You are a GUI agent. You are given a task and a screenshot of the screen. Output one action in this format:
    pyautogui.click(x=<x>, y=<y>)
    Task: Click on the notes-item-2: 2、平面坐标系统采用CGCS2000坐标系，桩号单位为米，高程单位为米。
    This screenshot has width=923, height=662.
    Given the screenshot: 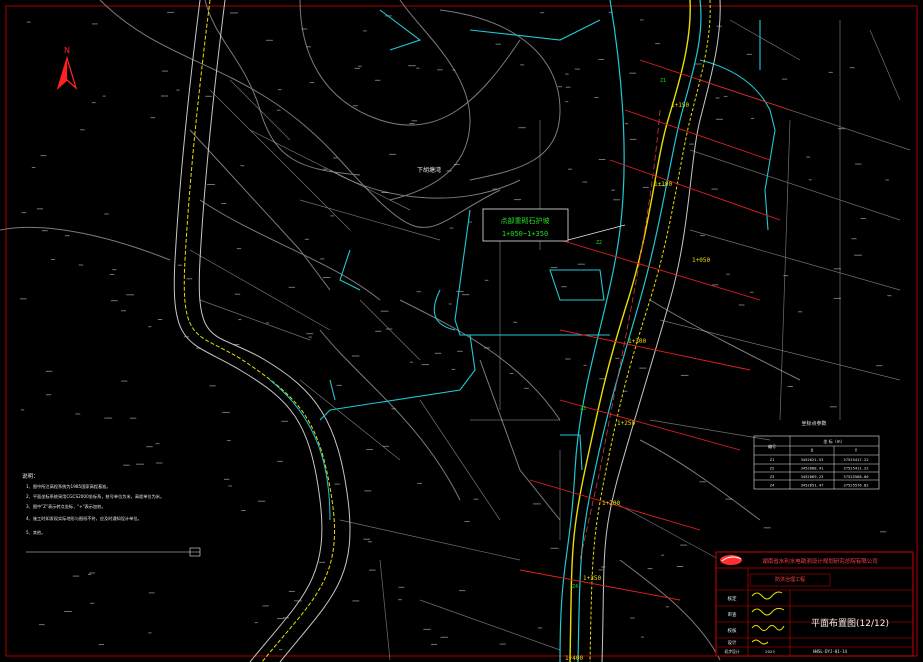 What is the action you would take?
    pyautogui.click(x=95, y=496)
    